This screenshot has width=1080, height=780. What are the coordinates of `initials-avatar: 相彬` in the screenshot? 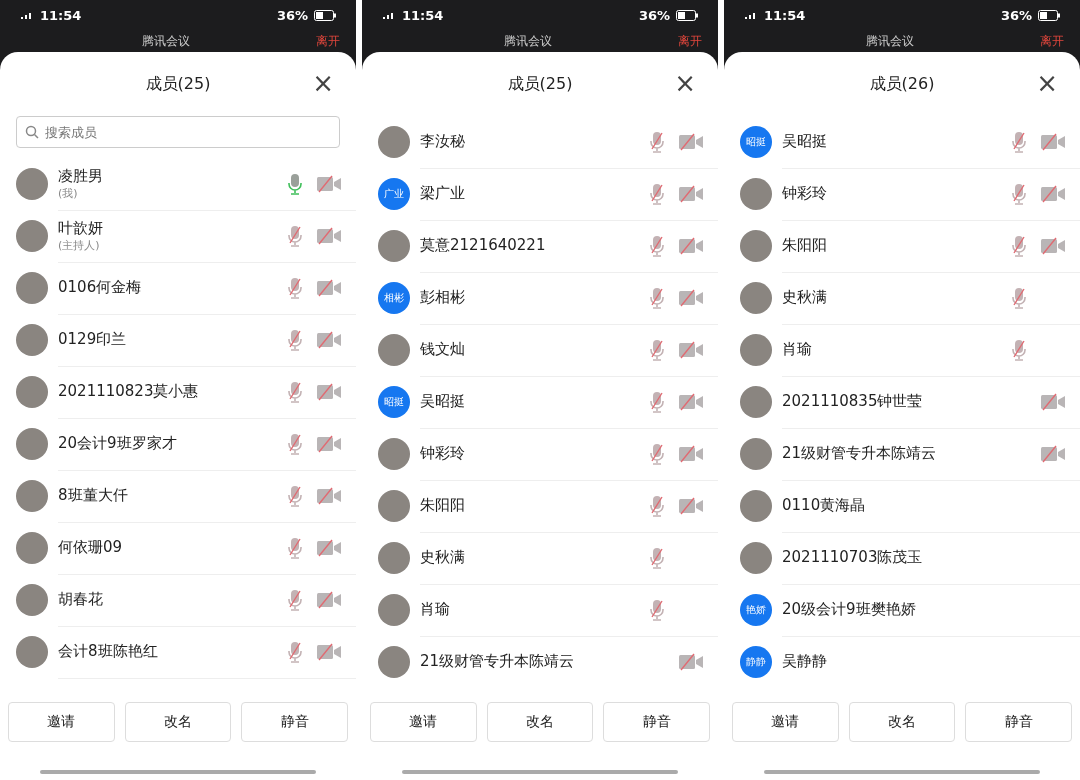 It's located at (394, 298).